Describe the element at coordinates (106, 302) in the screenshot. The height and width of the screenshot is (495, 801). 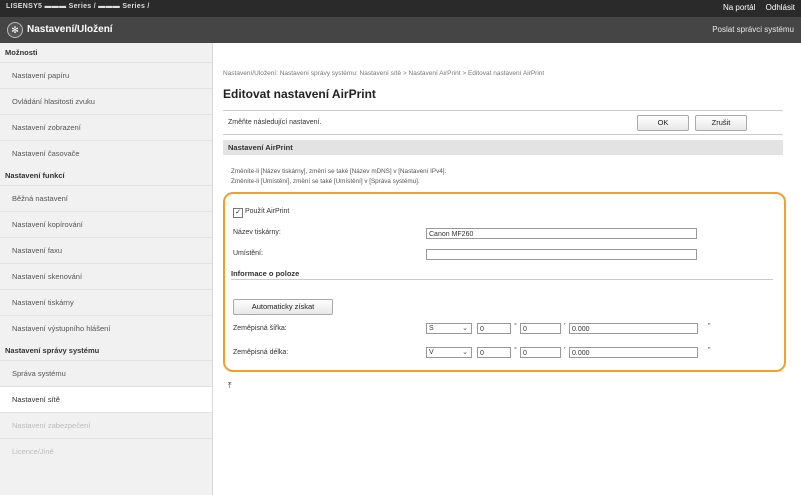
I see `sidebar-item-printer: Nastavení tiskárny` at that location.